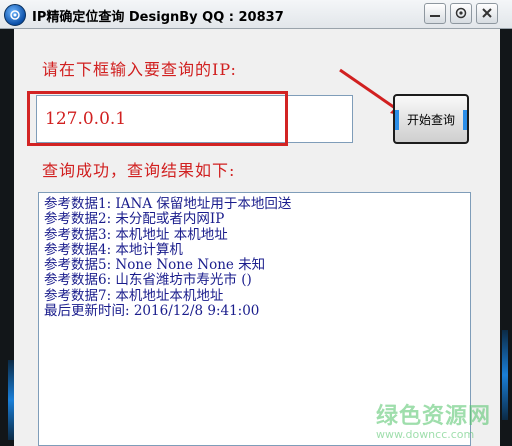 This screenshot has height=446, width=512. I want to click on minimize-button, so click(435, 13).